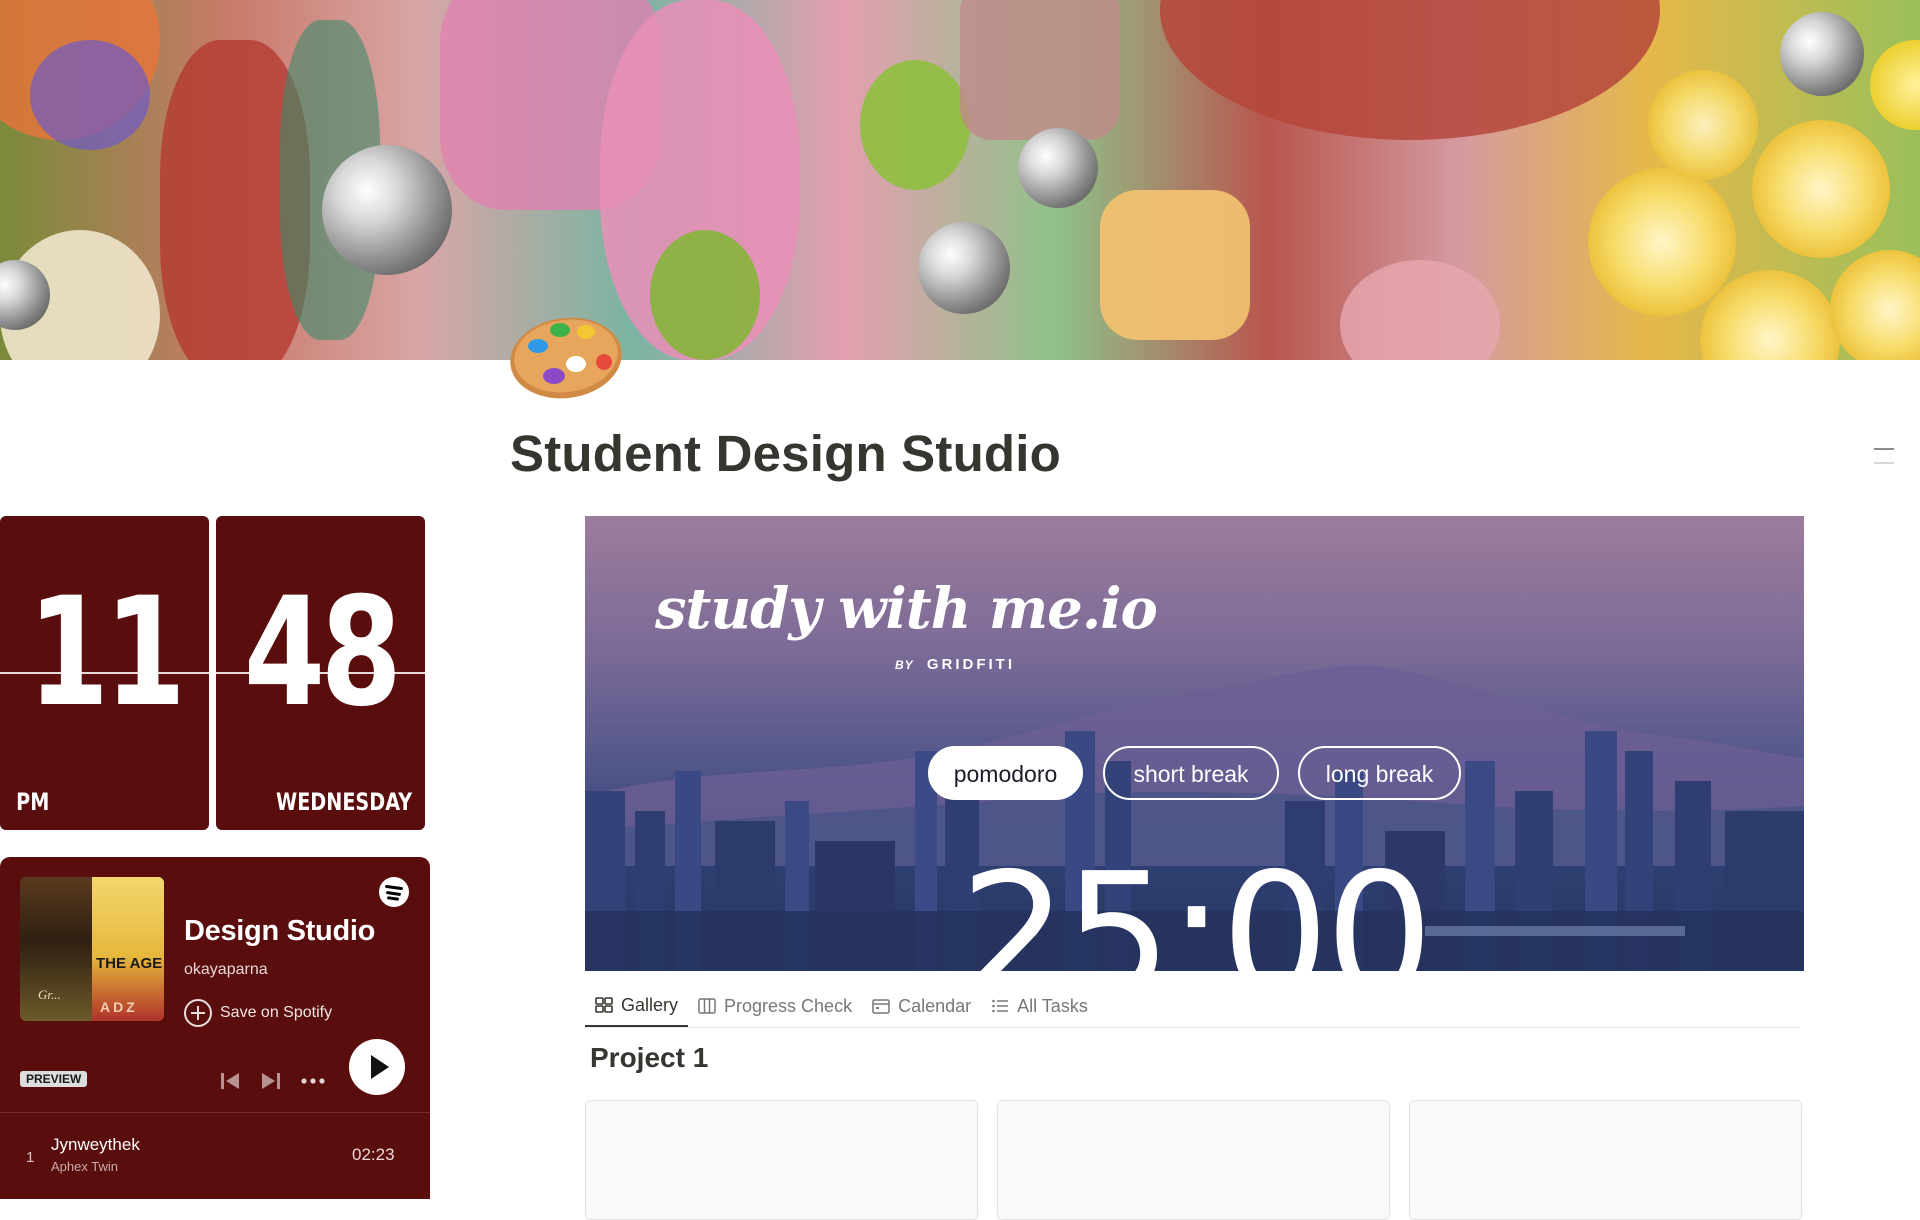 This screenshot has height=1220, width=1920. Describe the element at coordinates (1052, 1005) in the screenshot. I see `tab-label: All Tasks` at that location.